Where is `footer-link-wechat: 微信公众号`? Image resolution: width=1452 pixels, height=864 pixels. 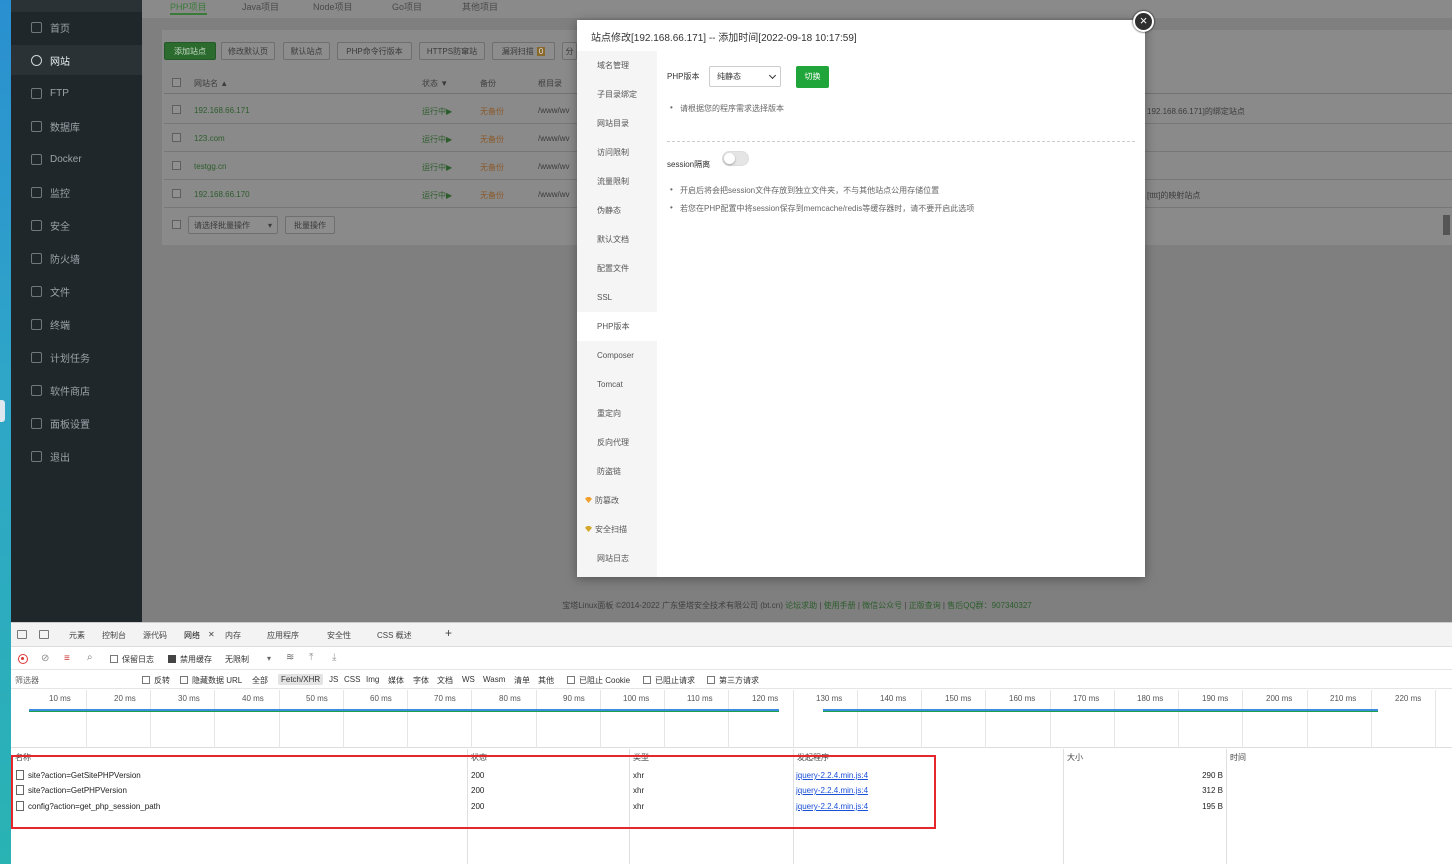
footer-link-wechat: 微信公众号 is located at coordinates (882, 605).